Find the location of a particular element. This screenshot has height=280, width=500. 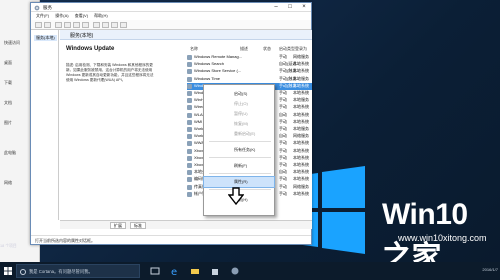

start-button is located at coordinates (8, 271).